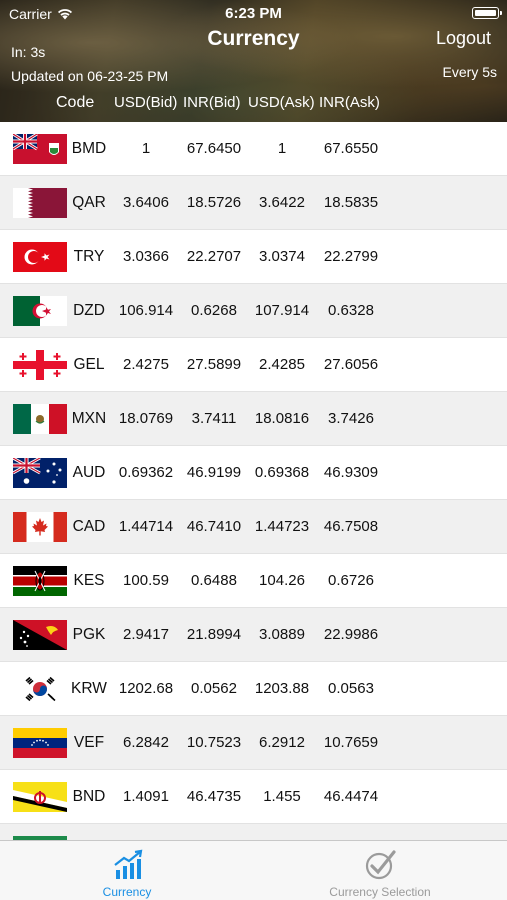 The height and width of the screenshot is (900, 507). I want to click on usd-ask-value: 3.6422, so click(282, 202).